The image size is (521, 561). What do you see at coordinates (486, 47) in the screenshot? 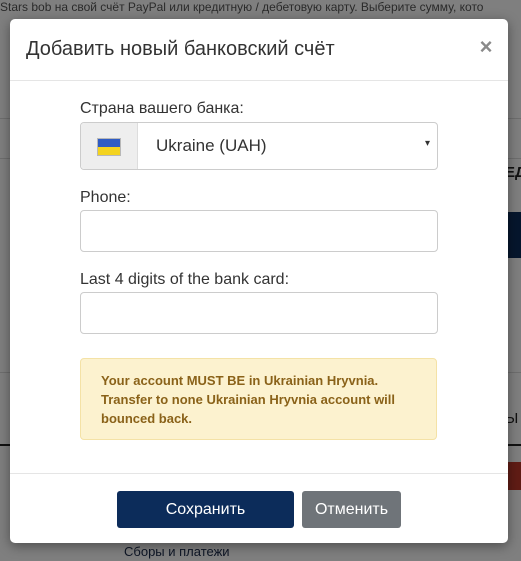
I see `close-icon: ×` at bounding box center [486, 47].